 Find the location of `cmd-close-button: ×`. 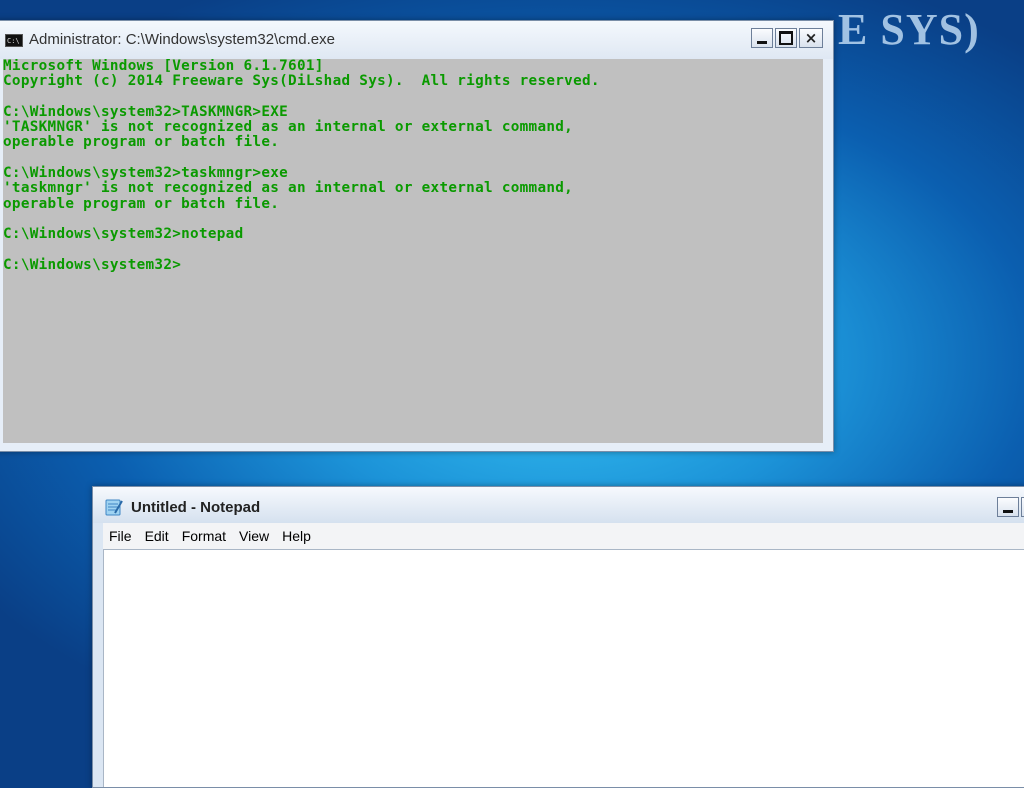

cmd-close-button: × is located at coordinates (811, 38).